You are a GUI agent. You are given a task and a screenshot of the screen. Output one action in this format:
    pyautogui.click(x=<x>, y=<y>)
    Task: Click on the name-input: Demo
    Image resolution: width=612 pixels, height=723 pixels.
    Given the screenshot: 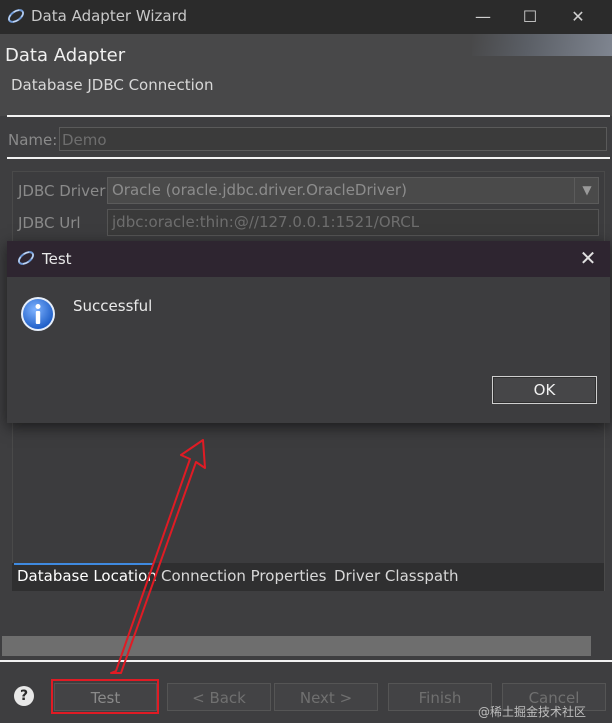 What is the action you would take?
    pyautogui.click(x=333, y=139)
    